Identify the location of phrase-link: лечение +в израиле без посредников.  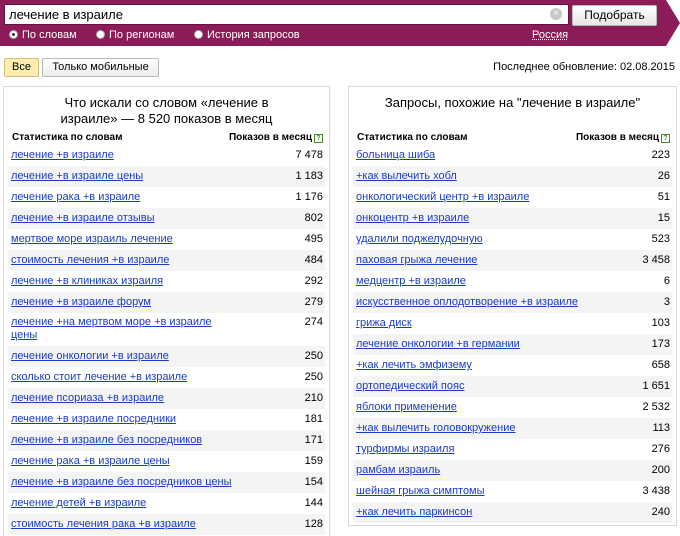
(106, 440).